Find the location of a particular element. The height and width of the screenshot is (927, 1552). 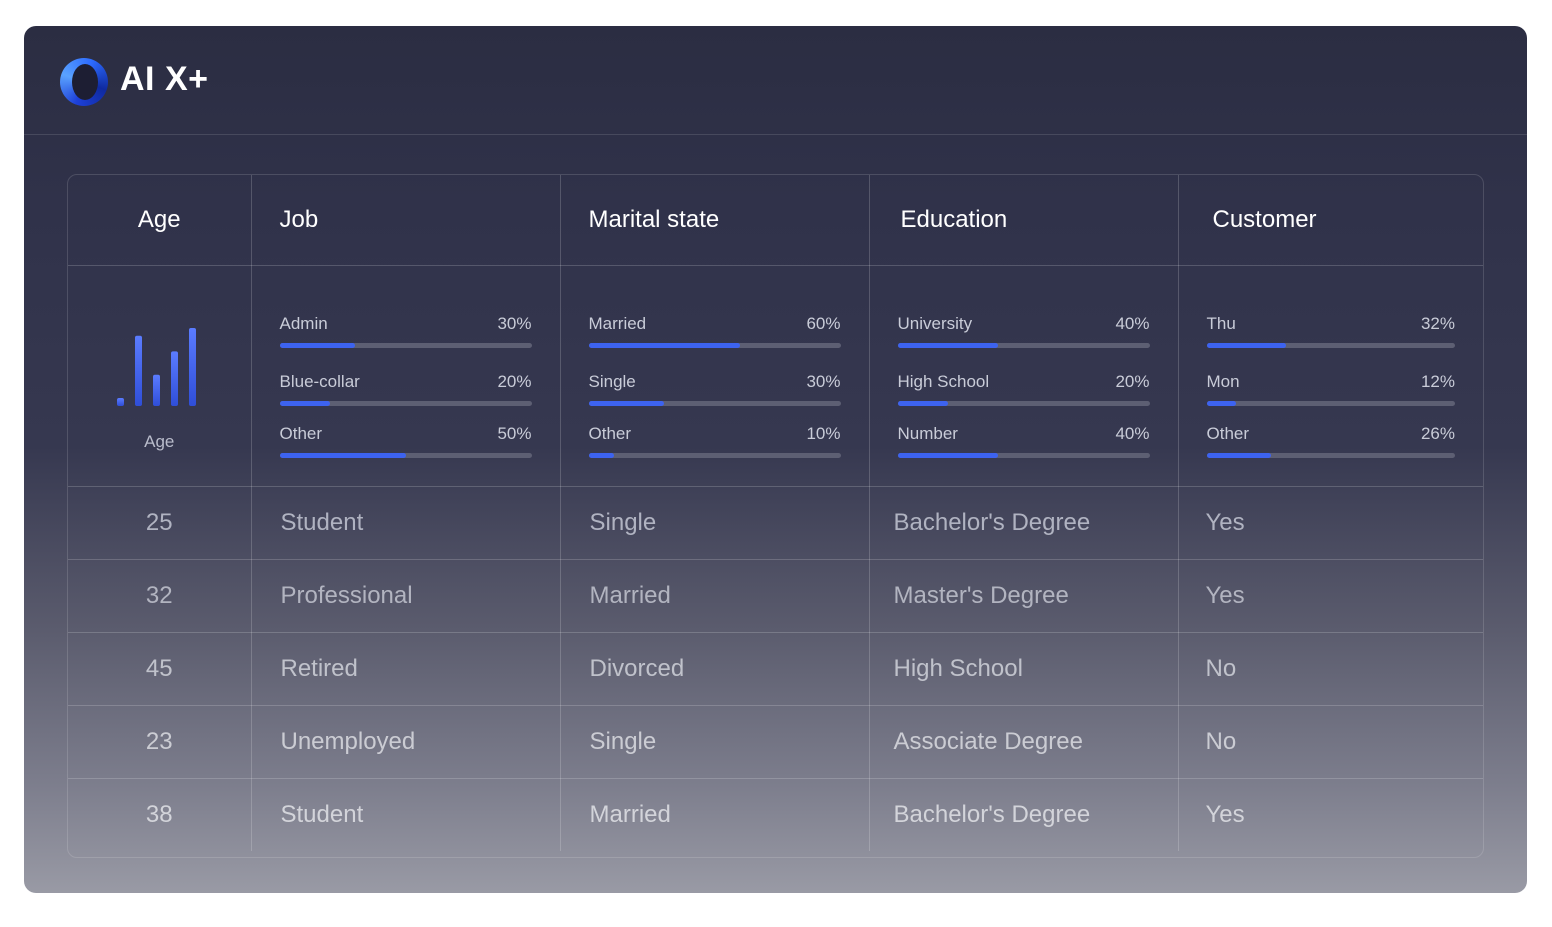

cell-education: Associate Degree is located at coordinates (988, 741).